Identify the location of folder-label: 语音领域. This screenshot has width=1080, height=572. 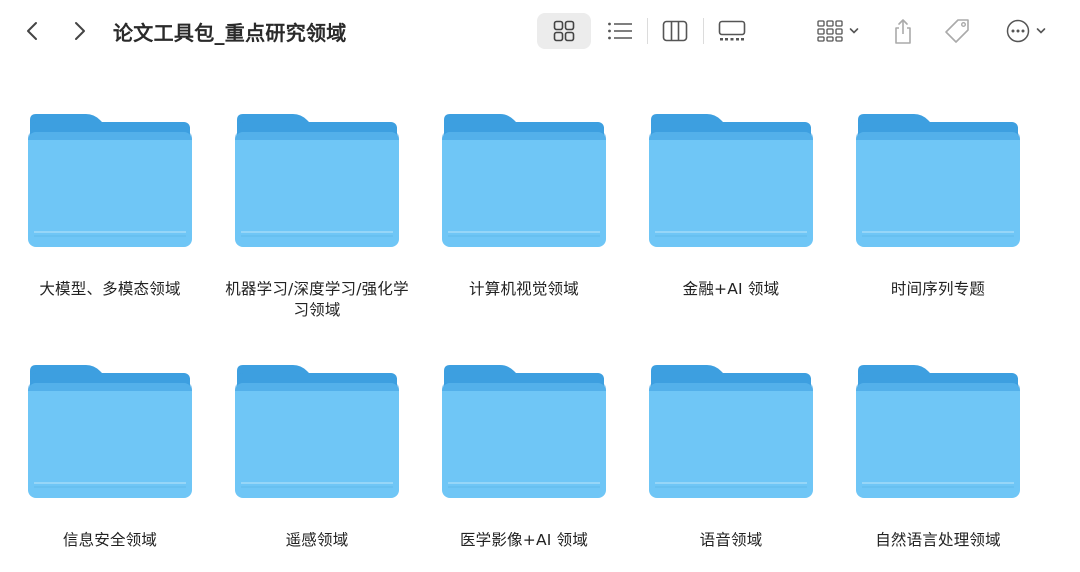
(731, 540).